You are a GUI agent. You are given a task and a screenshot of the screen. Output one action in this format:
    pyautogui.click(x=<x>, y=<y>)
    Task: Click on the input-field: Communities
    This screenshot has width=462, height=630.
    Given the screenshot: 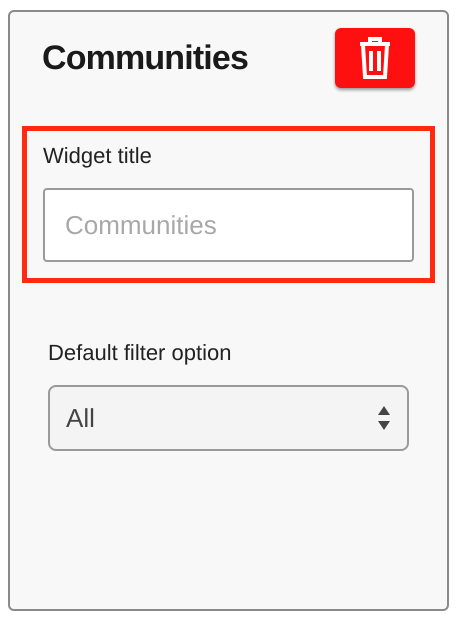 What is the action you would take?
    pyautogui.click(x=228, y=225)
    